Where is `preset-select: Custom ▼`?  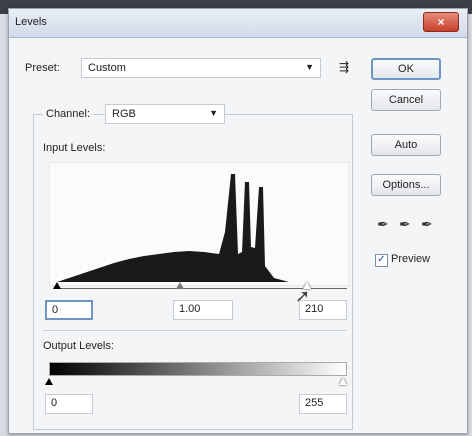 preset-select: Custom ▼ is located at coordinates (201, 68).